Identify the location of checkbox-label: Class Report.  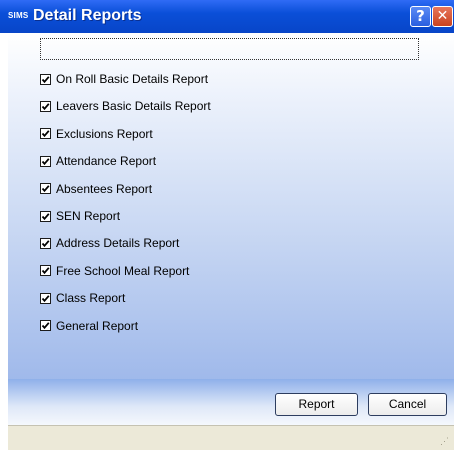
(91, 298).